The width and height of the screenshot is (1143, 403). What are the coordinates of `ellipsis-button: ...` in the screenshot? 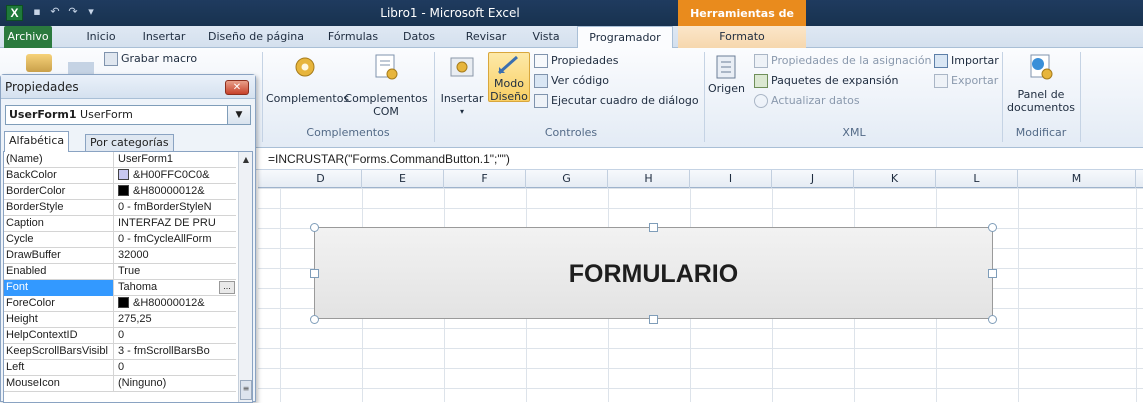 It's located at (227, 287).